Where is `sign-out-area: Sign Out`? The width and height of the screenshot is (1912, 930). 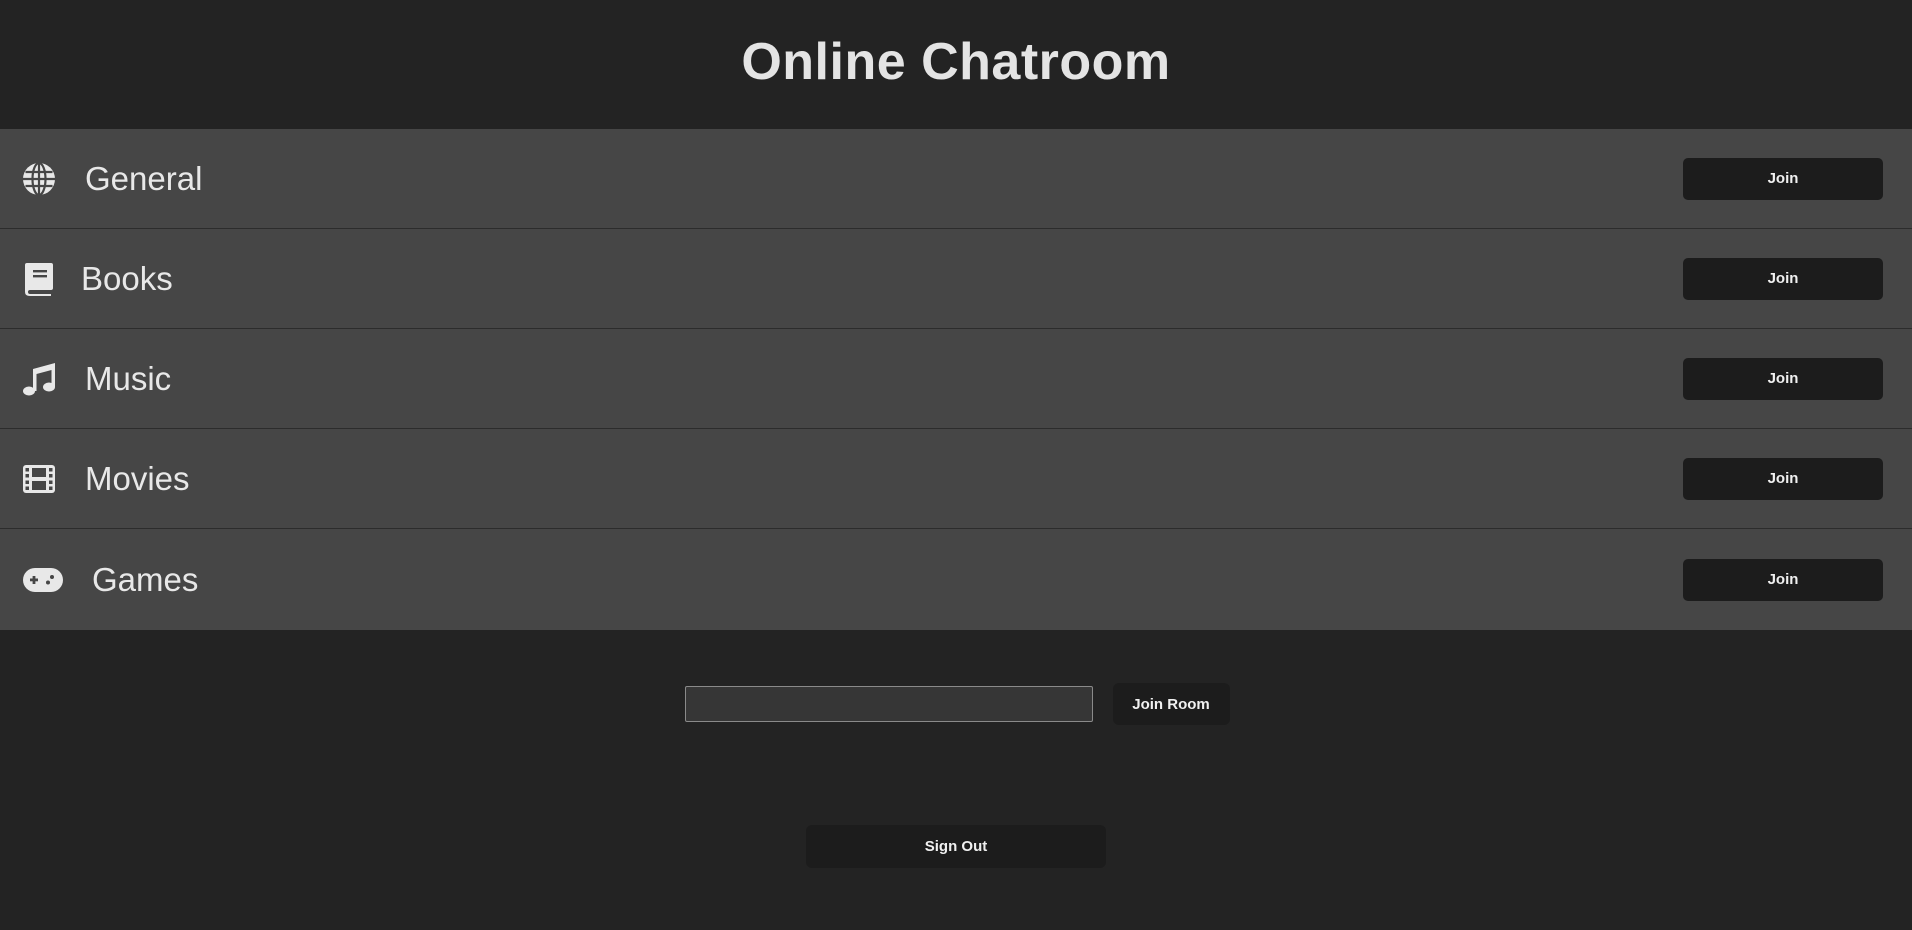 sign-out-area: Sign Out is located at coordinates (956, 846).